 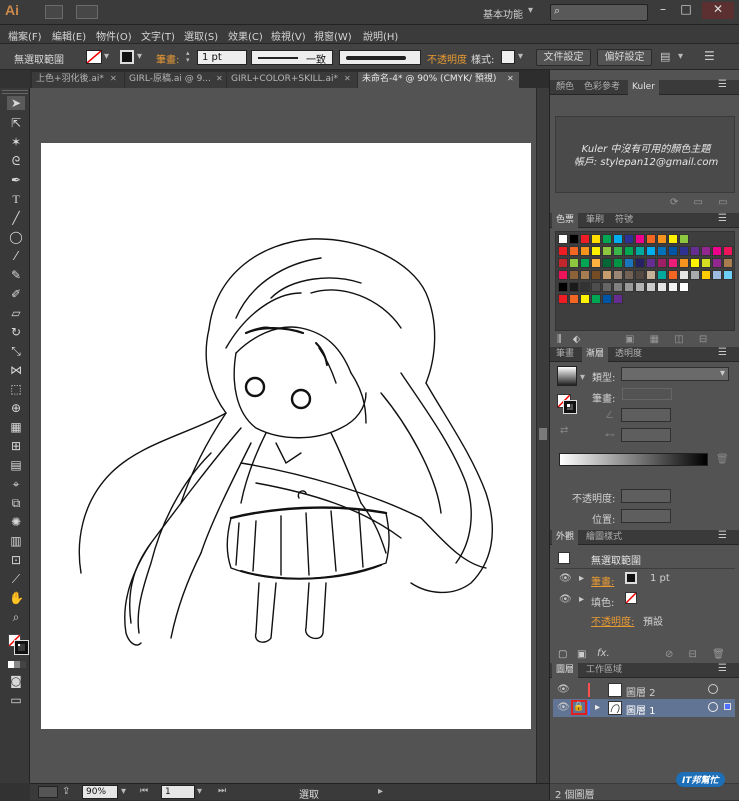 What do you see at coordinates (438, 80) in the screenshot?
I see `tab-document-4: 未命名-4* @ 90% (CMYK/ 預視)` at bounding box center [438, 80].